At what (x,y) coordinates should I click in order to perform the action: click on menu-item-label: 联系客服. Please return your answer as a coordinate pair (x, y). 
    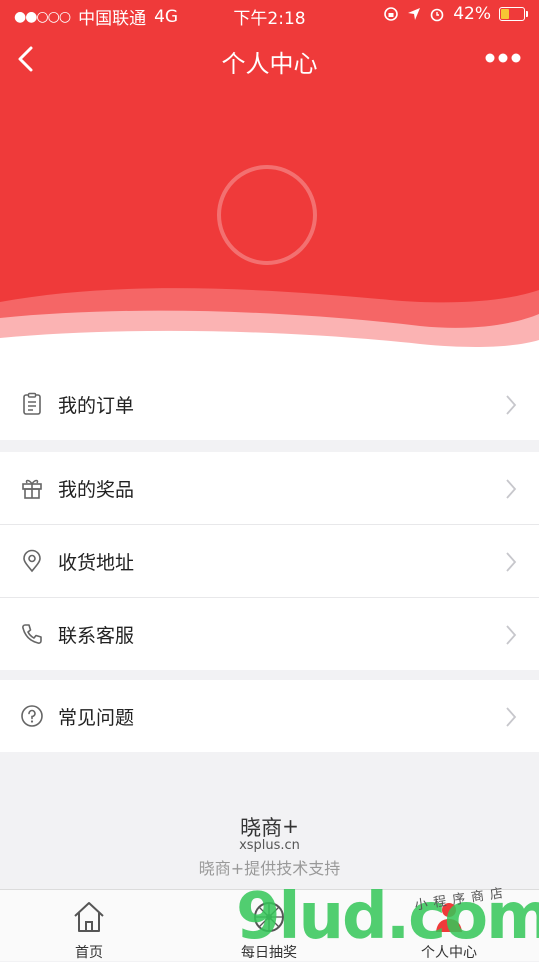
    Looking at the image, I should click on (96, 635).